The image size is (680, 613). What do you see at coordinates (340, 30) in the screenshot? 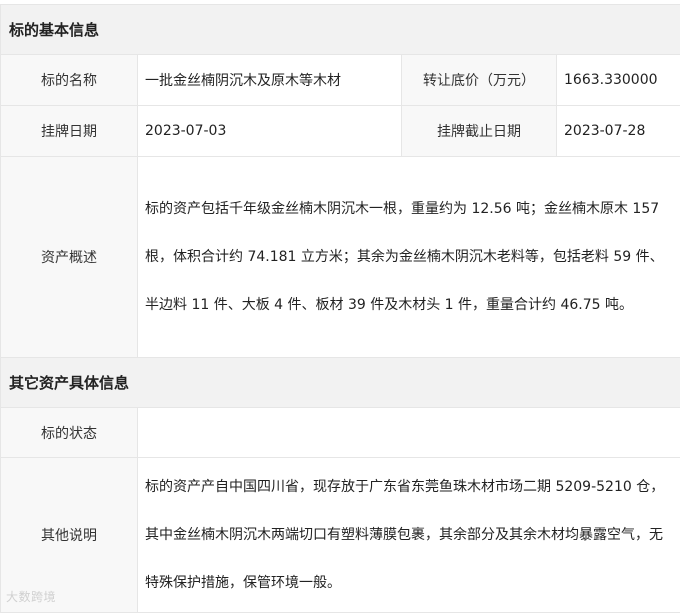
I see `section-header-basic-info: 标的基本信息` at bounding box center [340, 30].